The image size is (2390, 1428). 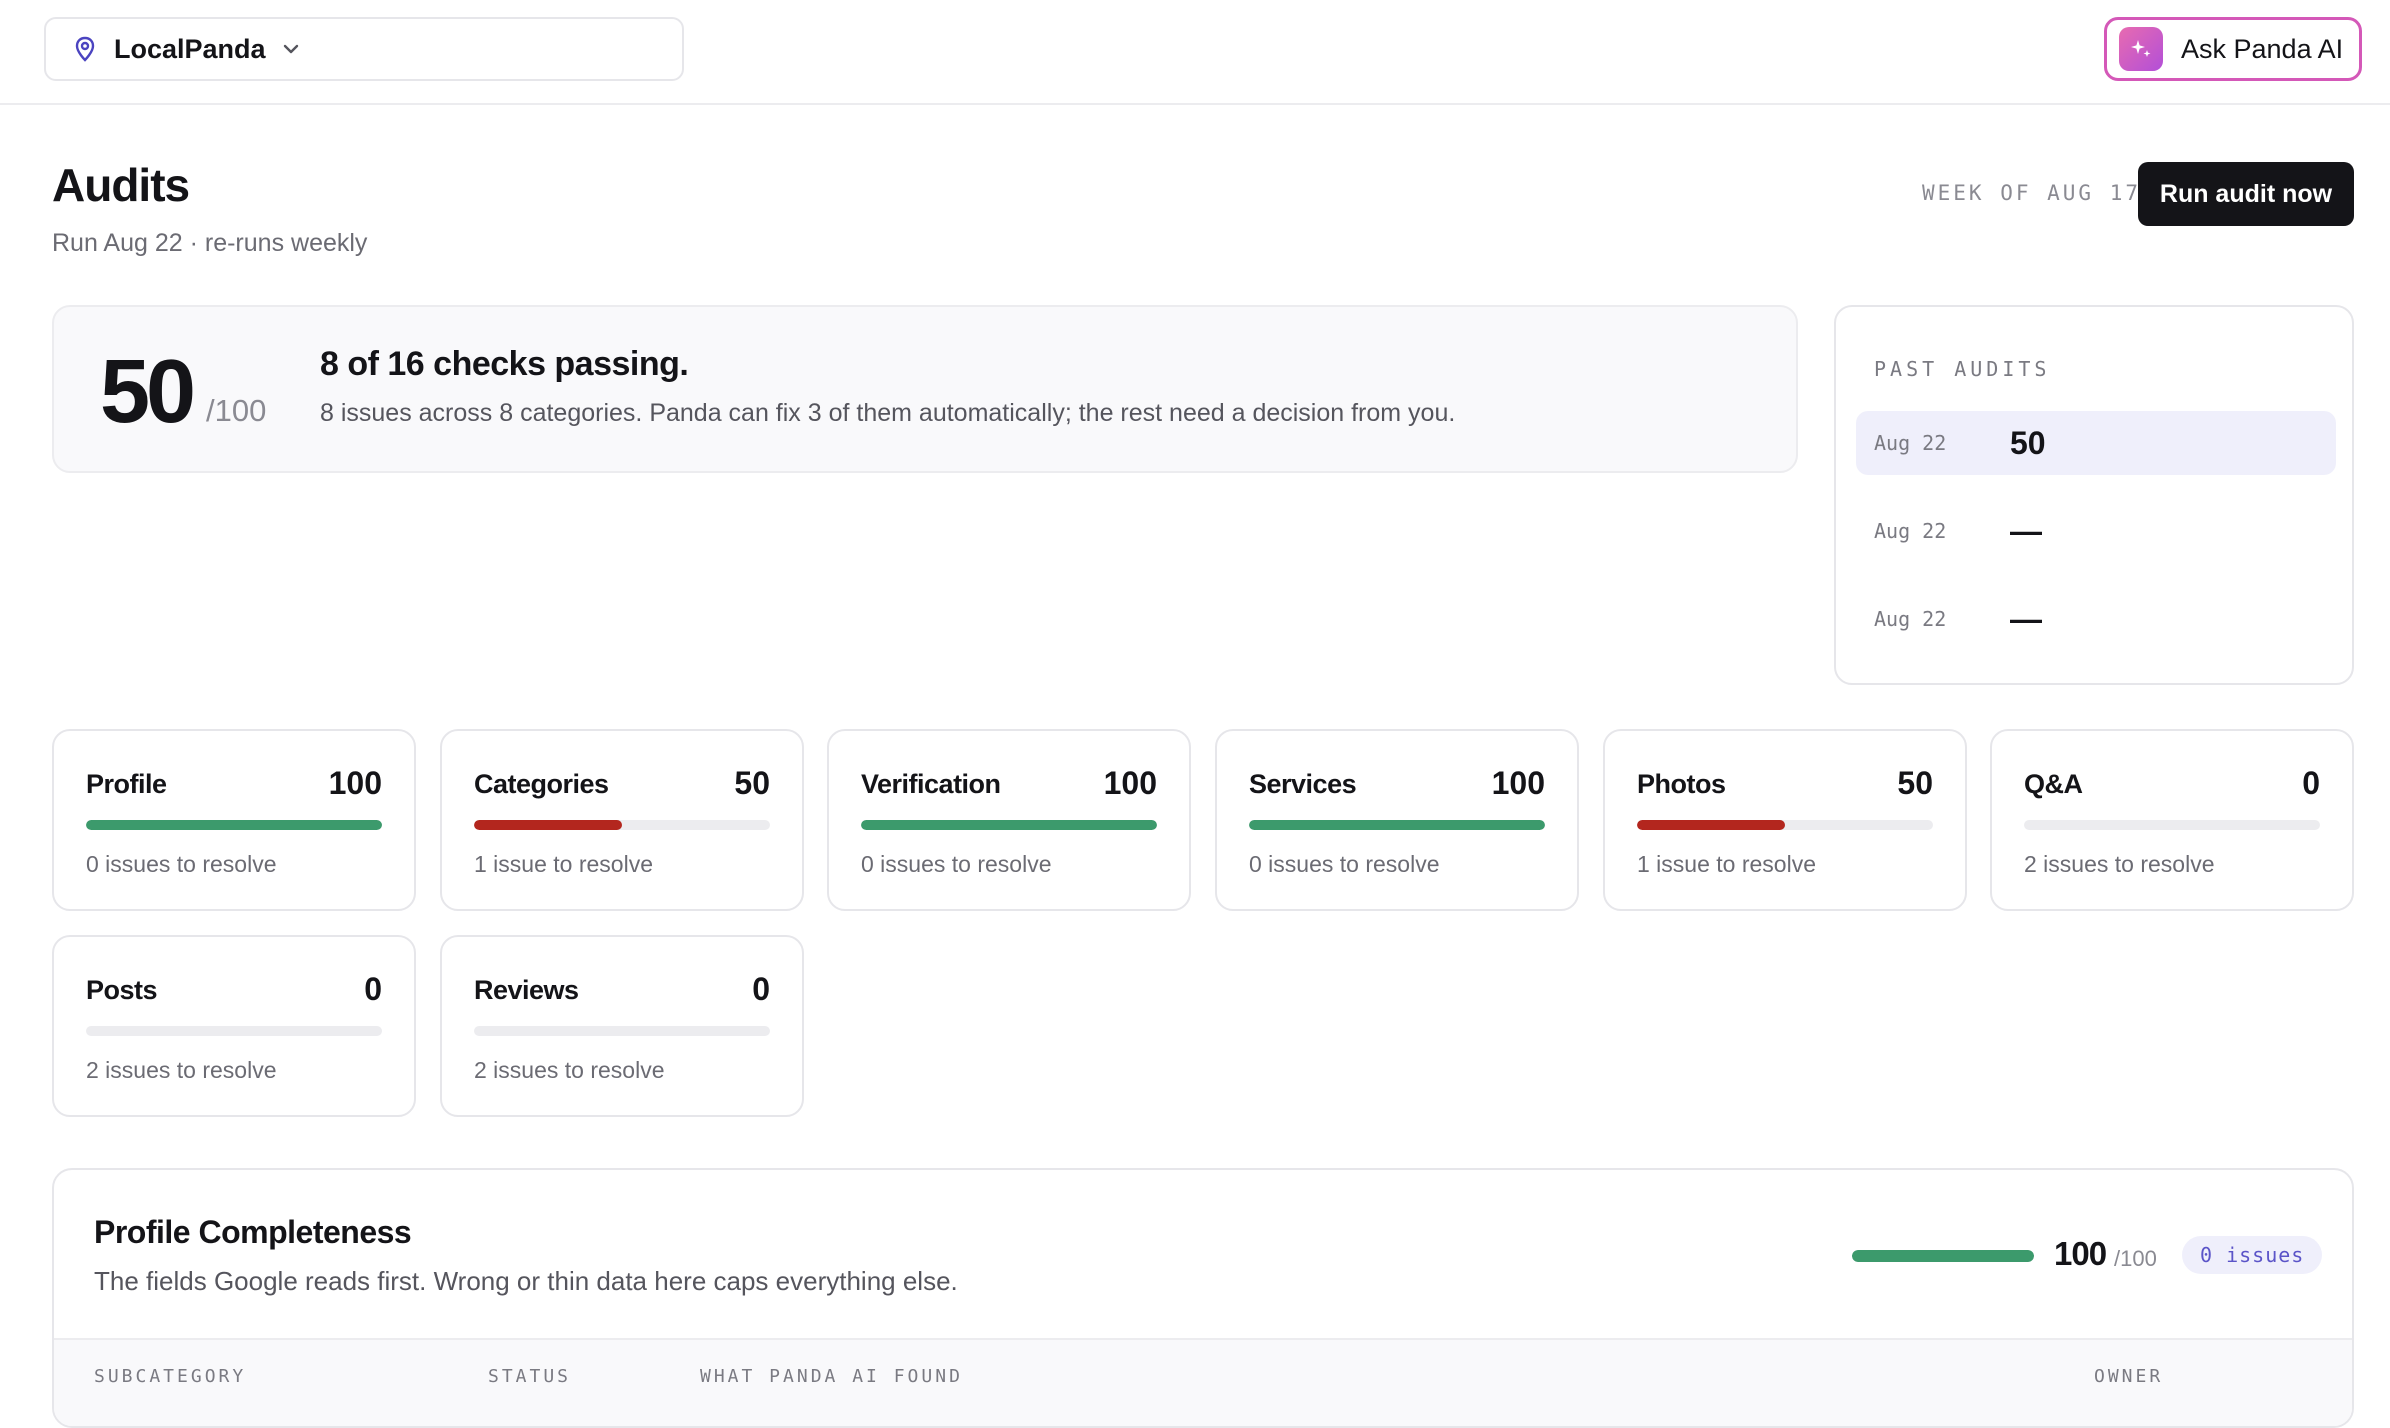 I want to click on category-card-categories: Categories 50 1 issue to resolve, so click(x=622, y=820).